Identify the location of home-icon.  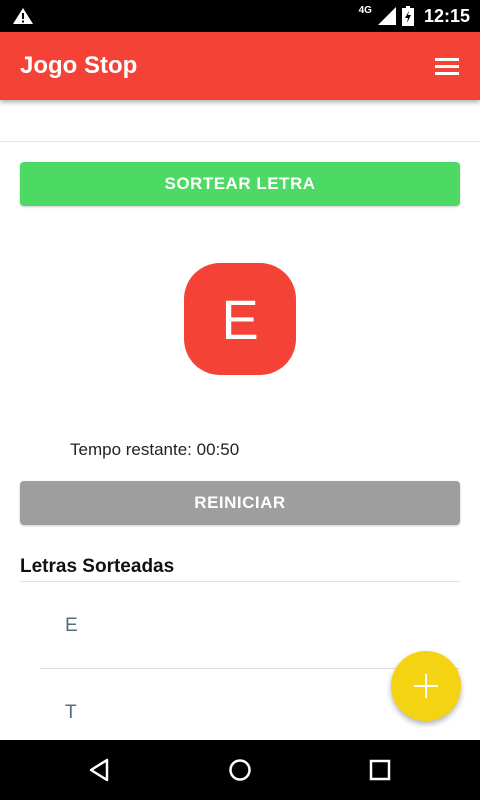
(240, 770).